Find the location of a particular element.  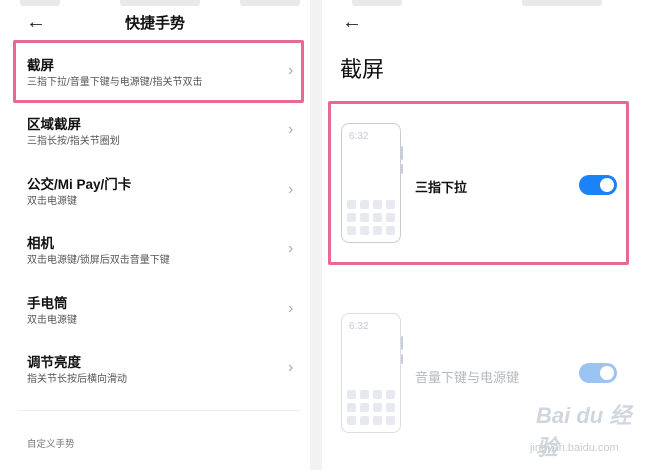

item-title: 手电筒 is located at coordinates (47, 303).